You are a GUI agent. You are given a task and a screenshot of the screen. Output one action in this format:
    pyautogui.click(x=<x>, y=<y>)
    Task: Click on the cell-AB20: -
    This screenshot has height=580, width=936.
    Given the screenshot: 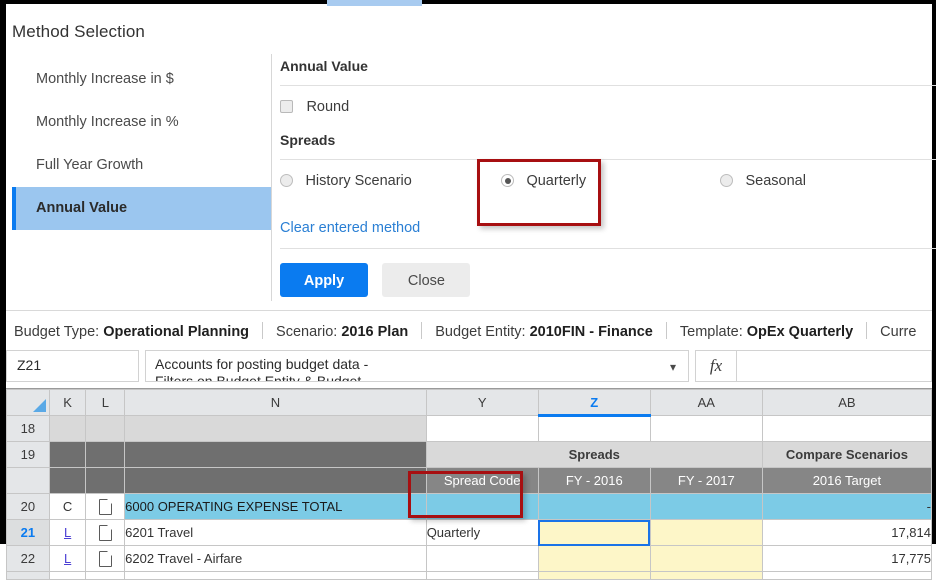 What is the action you would take?
    pyautogui.click(x=847, y=506)
    